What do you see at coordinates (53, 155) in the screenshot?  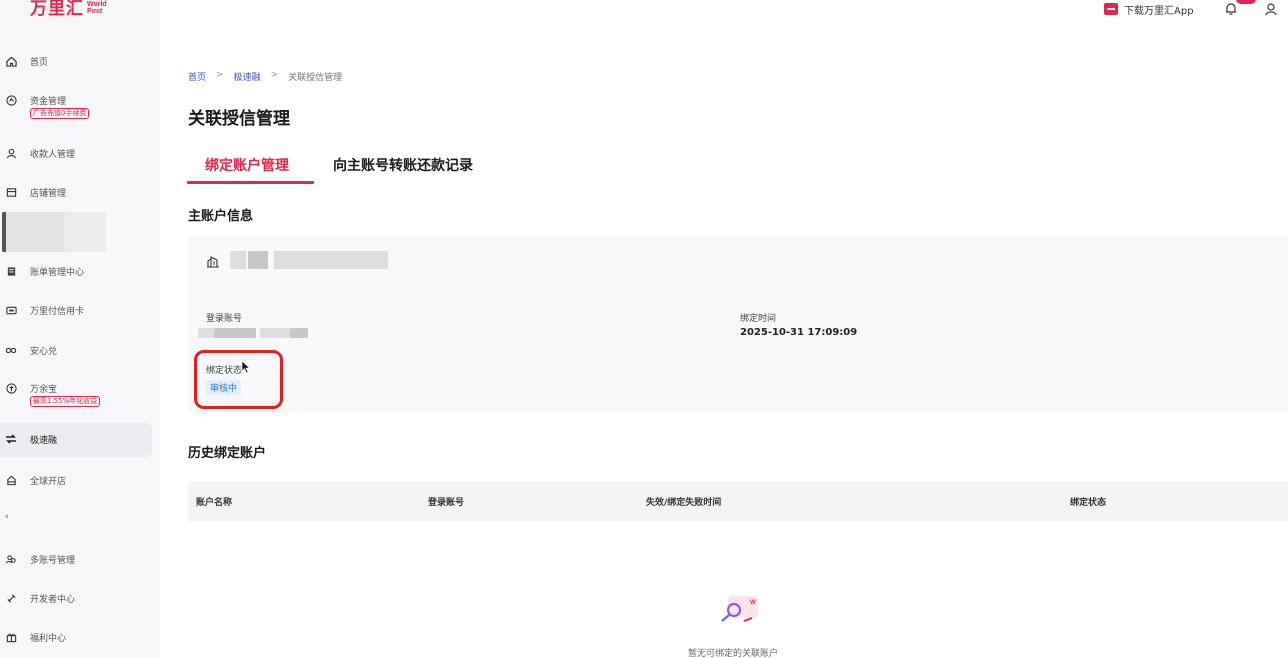 I see `sidebar-item-label: 收款人管理` at bounding box center [53, 155].